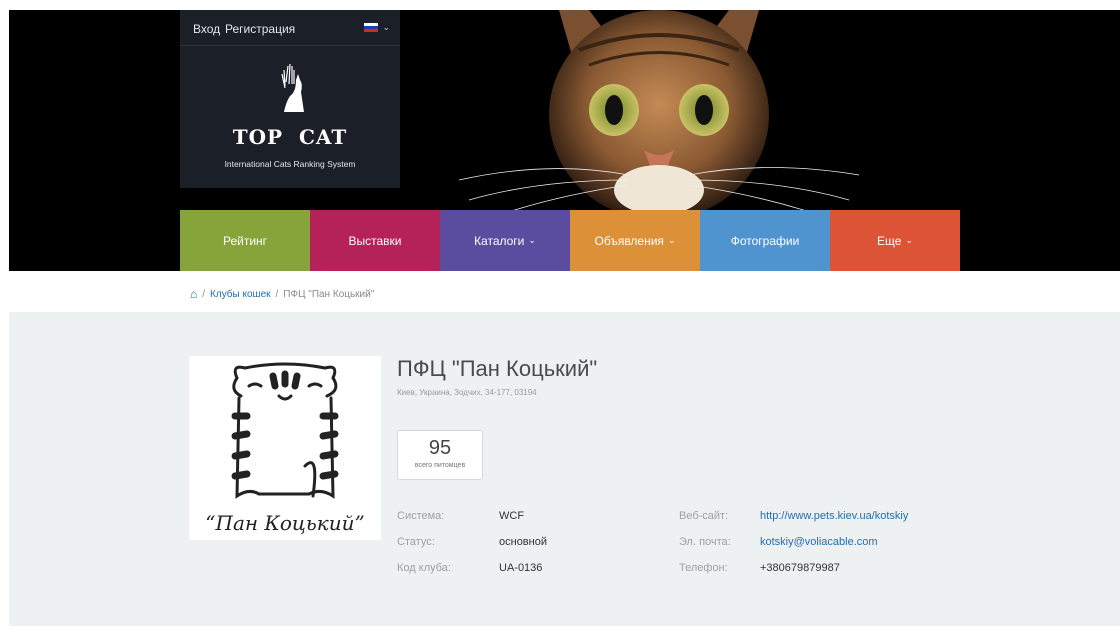 Image resolution: width=1120 pixels, height=634 pixels. I want to click on menu-item-photos: Фотографии, so click(765, 240).